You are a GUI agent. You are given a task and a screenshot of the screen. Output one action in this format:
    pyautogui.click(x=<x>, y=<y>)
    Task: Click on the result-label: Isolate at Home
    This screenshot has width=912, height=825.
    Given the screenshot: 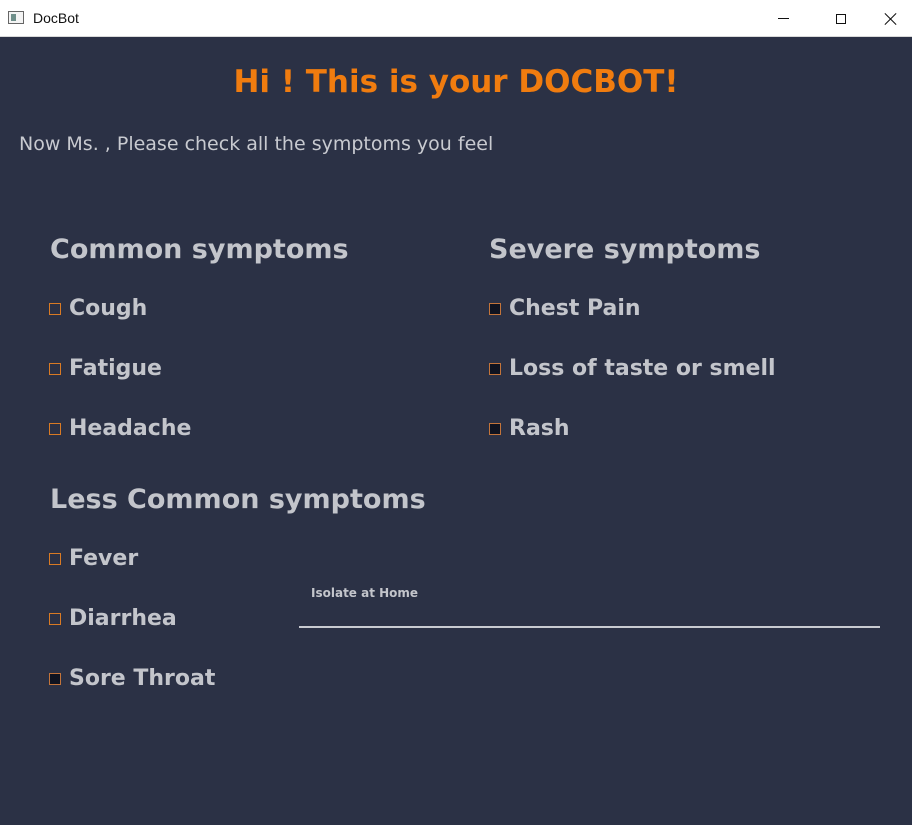 What is the action you would take?
    pyautogui.click(x=365, y=593)
    